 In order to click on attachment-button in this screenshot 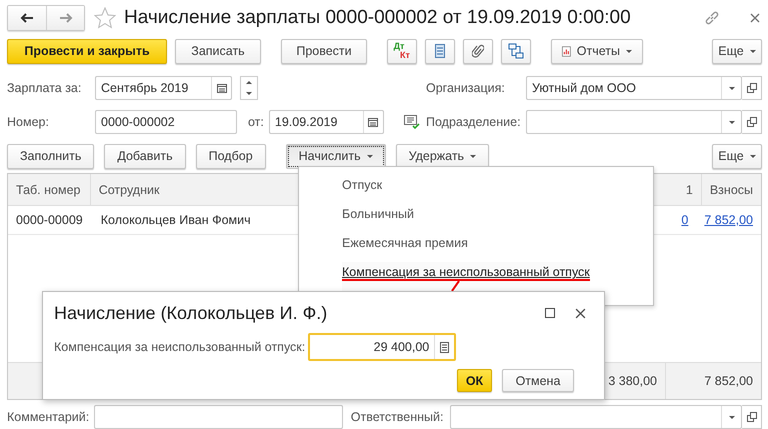, I will do `click(478, 51)`.